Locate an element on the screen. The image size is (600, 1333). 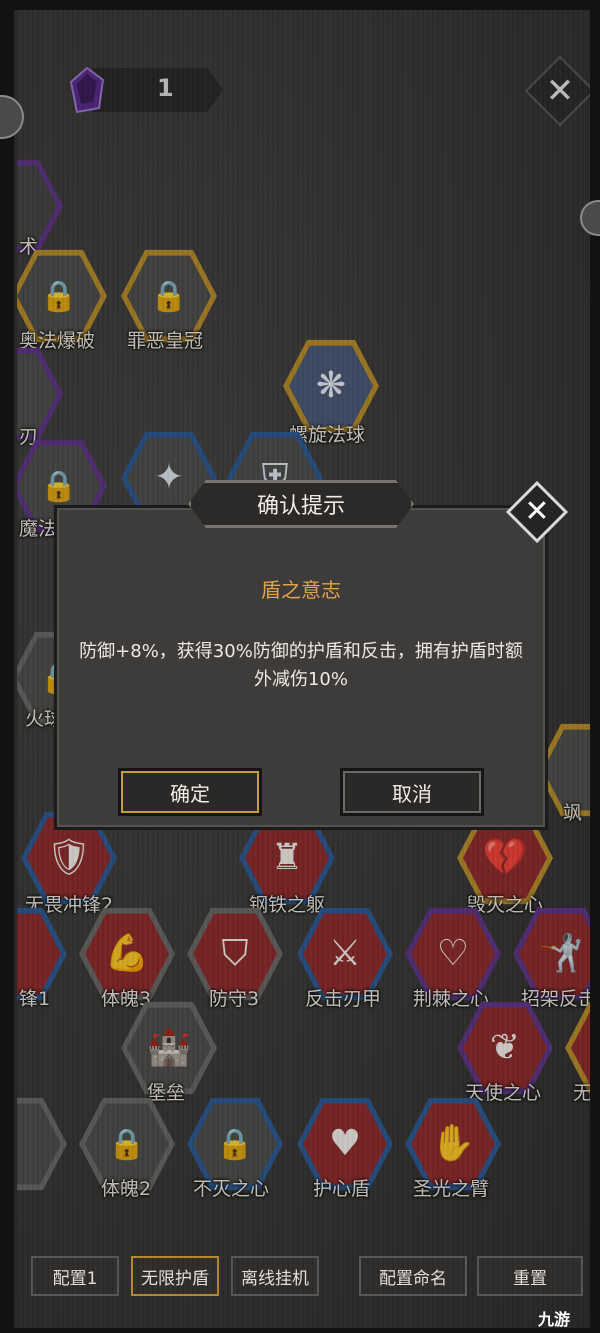
node-label: 体魄2 is located at coordinates (126, 1189).